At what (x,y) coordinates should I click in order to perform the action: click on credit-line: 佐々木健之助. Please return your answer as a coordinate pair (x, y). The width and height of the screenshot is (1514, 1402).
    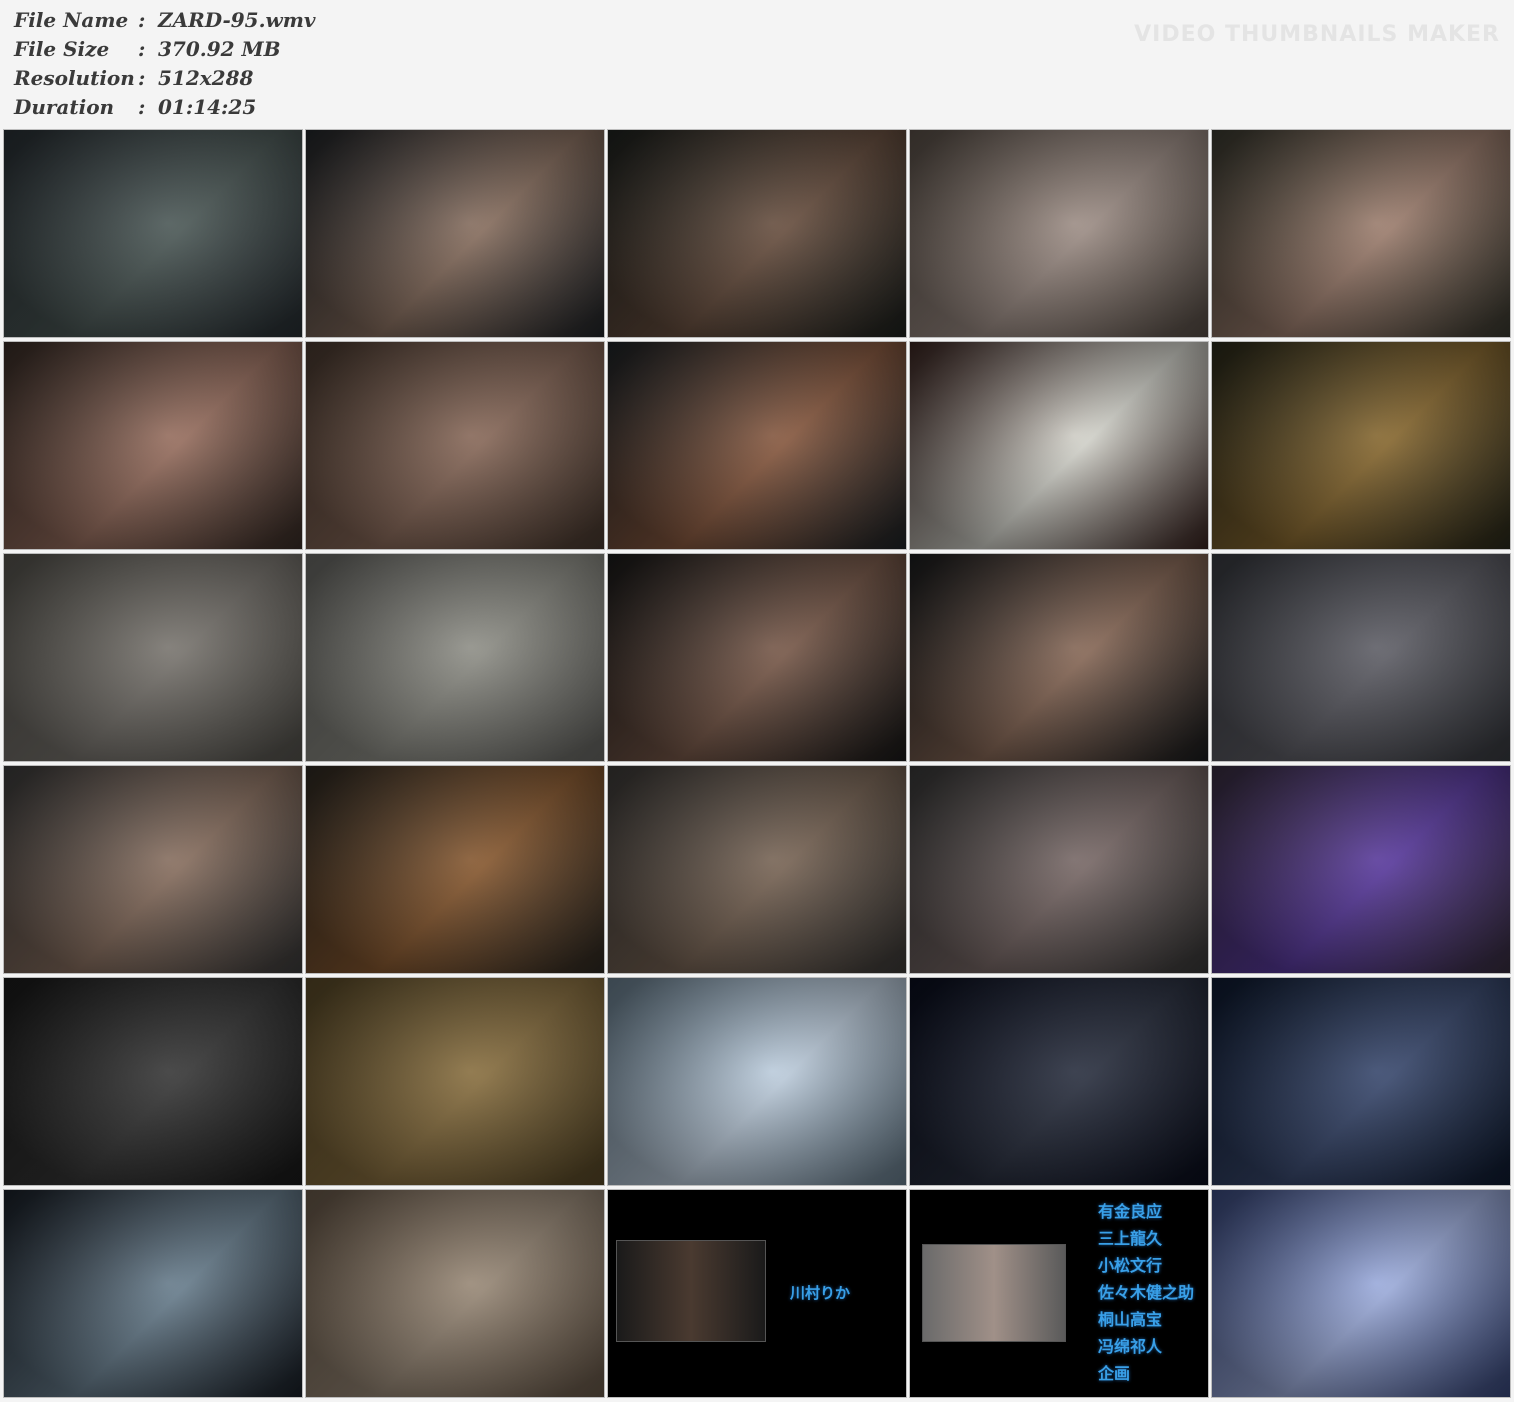
    Looking at the image, I should click on (1145, 1292).